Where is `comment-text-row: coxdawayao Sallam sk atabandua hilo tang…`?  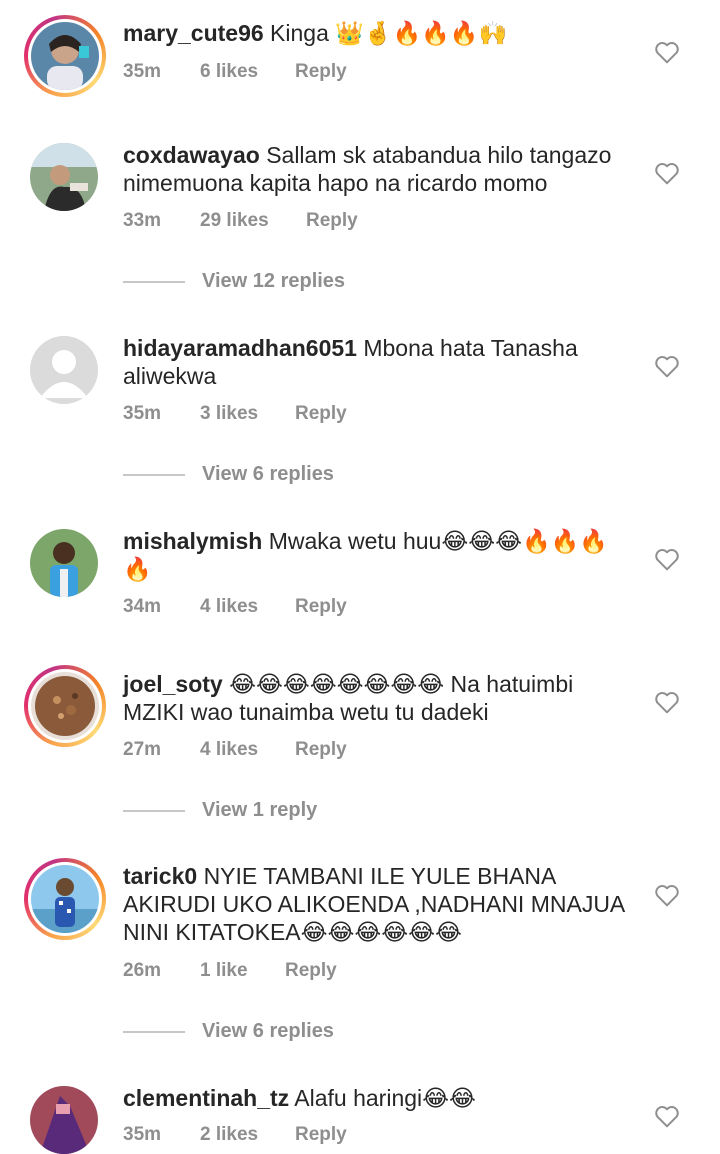 comment-text-row: coxdawayao Sallam sk atabandua hilo tang… is located at coordinates (379, 169).